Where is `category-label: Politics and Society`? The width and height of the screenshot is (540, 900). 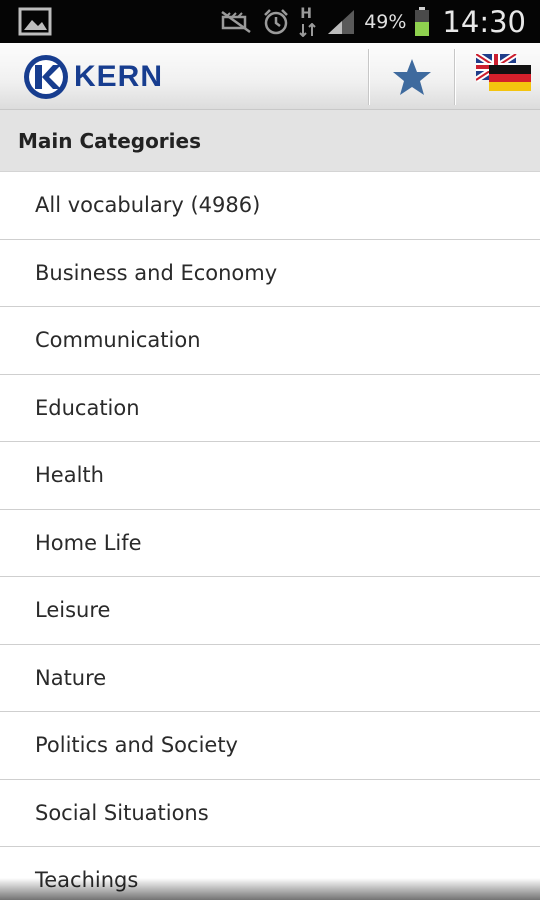 category-label: Politics and Society is located at coordinates (136, 745).